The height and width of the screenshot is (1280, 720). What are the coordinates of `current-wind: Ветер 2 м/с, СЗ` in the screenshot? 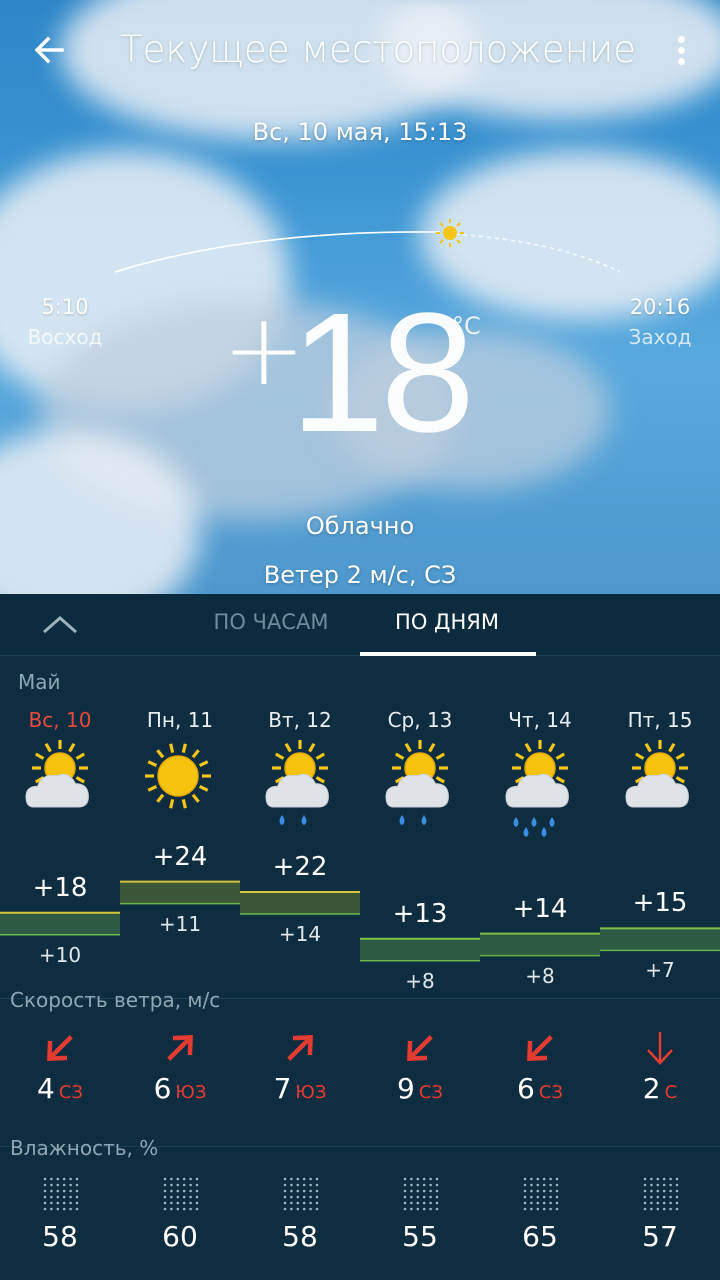 It's located at (360, 575).